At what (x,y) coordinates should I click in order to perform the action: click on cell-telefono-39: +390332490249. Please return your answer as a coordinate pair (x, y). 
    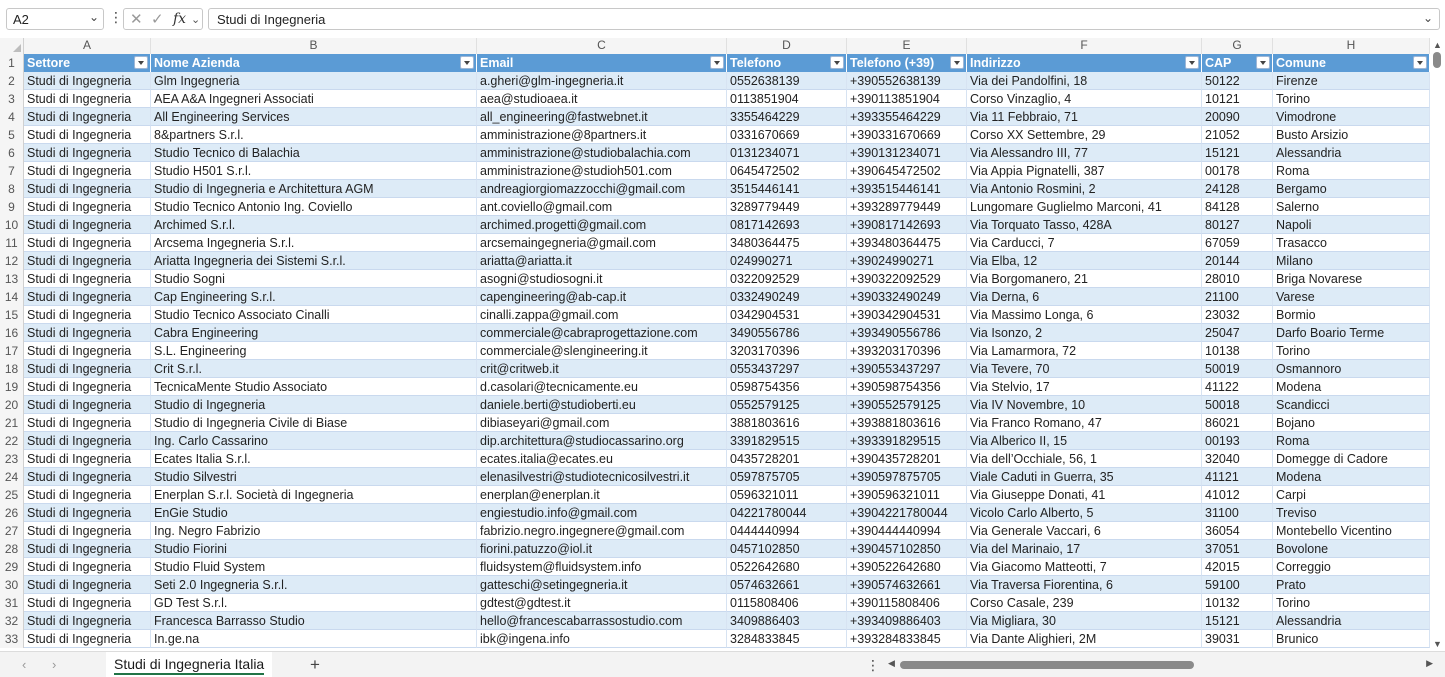
    Looking at the image, I should click on (907, 297).